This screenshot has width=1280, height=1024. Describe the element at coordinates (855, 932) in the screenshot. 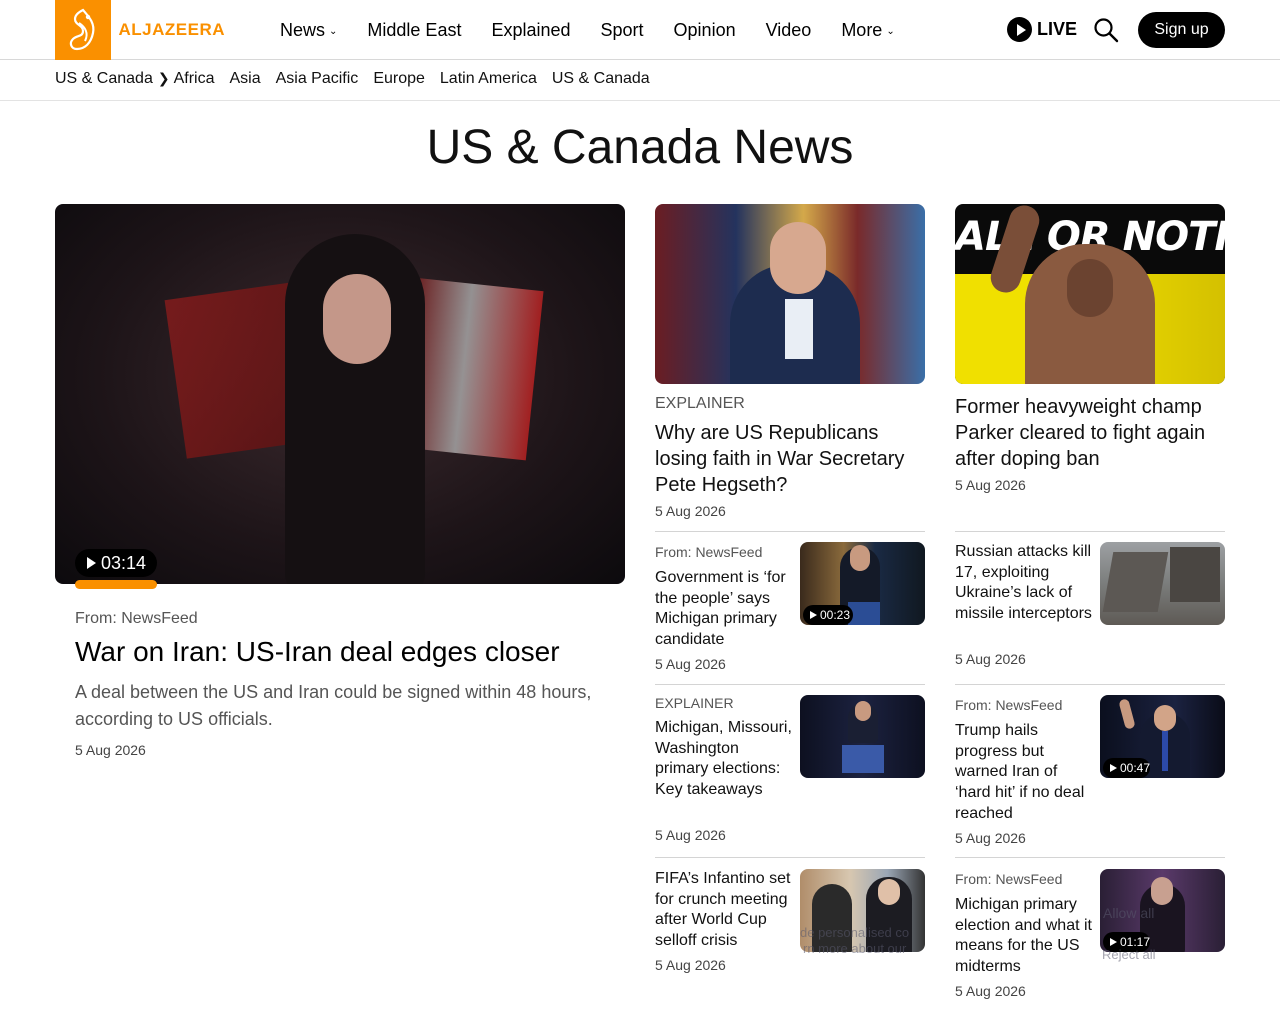

I see `cookie-banner-text: de personalised co` at that location.